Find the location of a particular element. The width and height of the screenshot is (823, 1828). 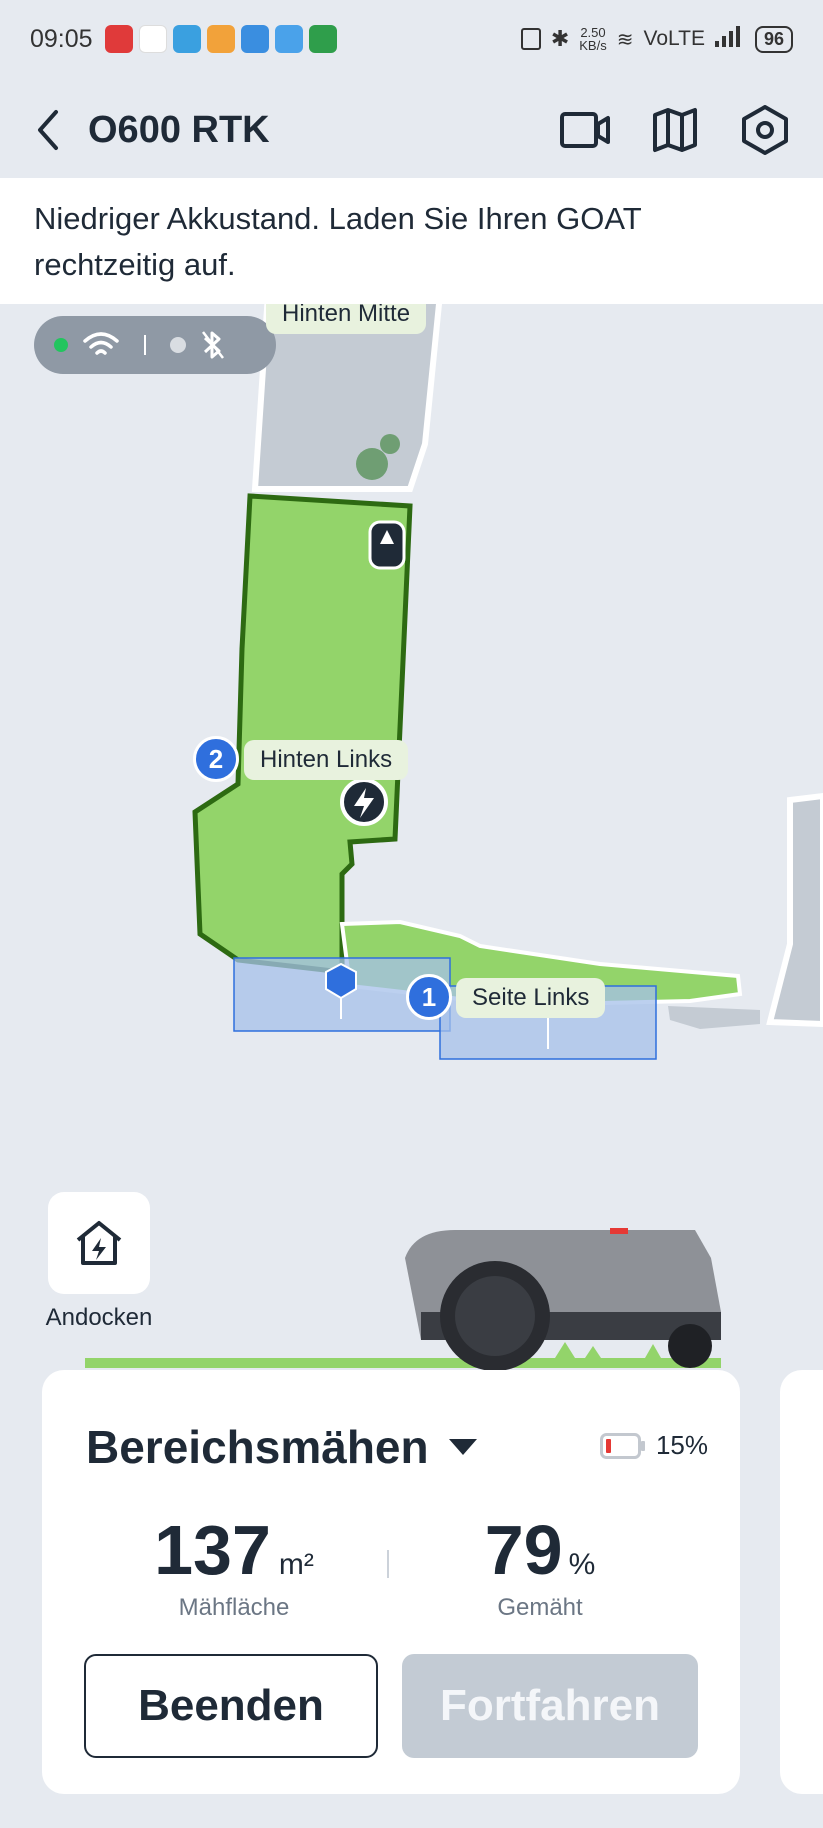

mower-battery: 15% is located at coordinates (653, 1445).